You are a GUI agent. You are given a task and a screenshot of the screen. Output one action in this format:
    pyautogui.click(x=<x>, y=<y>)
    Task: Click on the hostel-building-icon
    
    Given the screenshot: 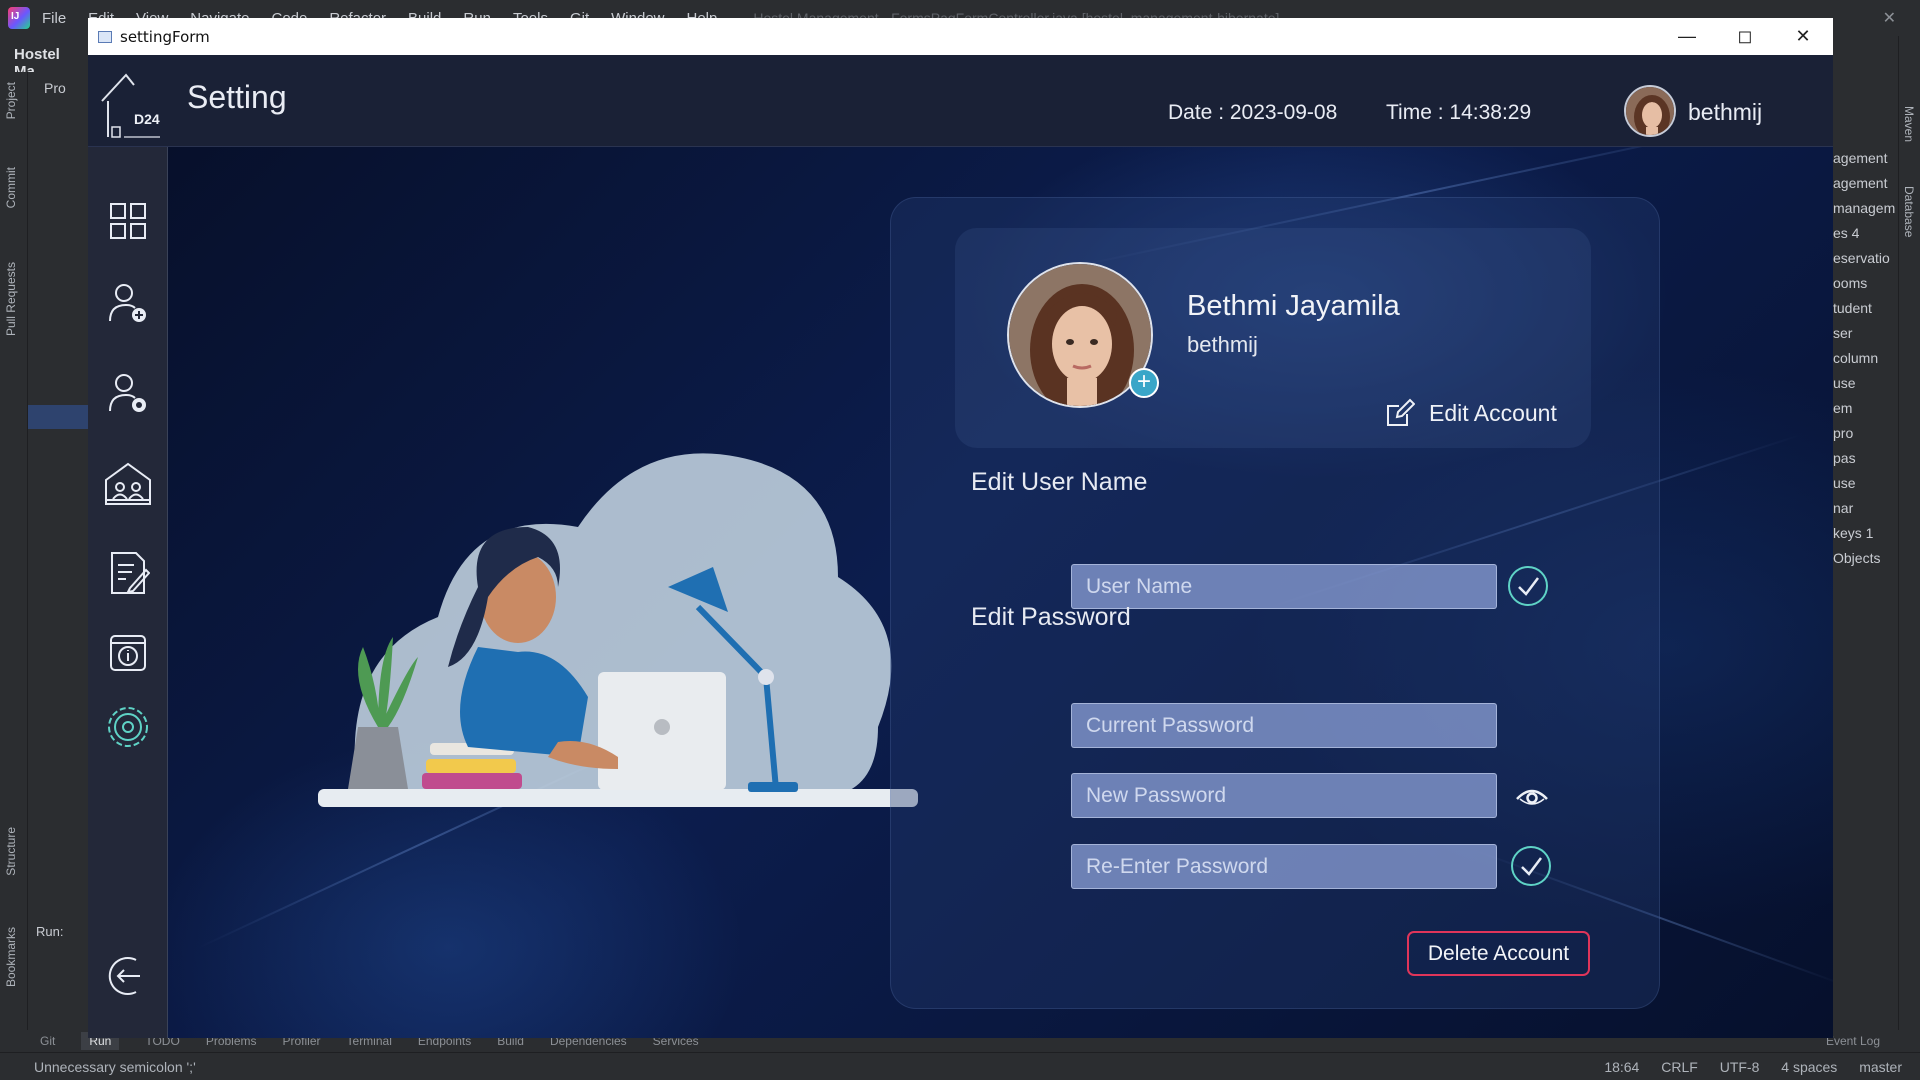 What is the action you would take?
    pyautogui.click(x=128, y=483)
    